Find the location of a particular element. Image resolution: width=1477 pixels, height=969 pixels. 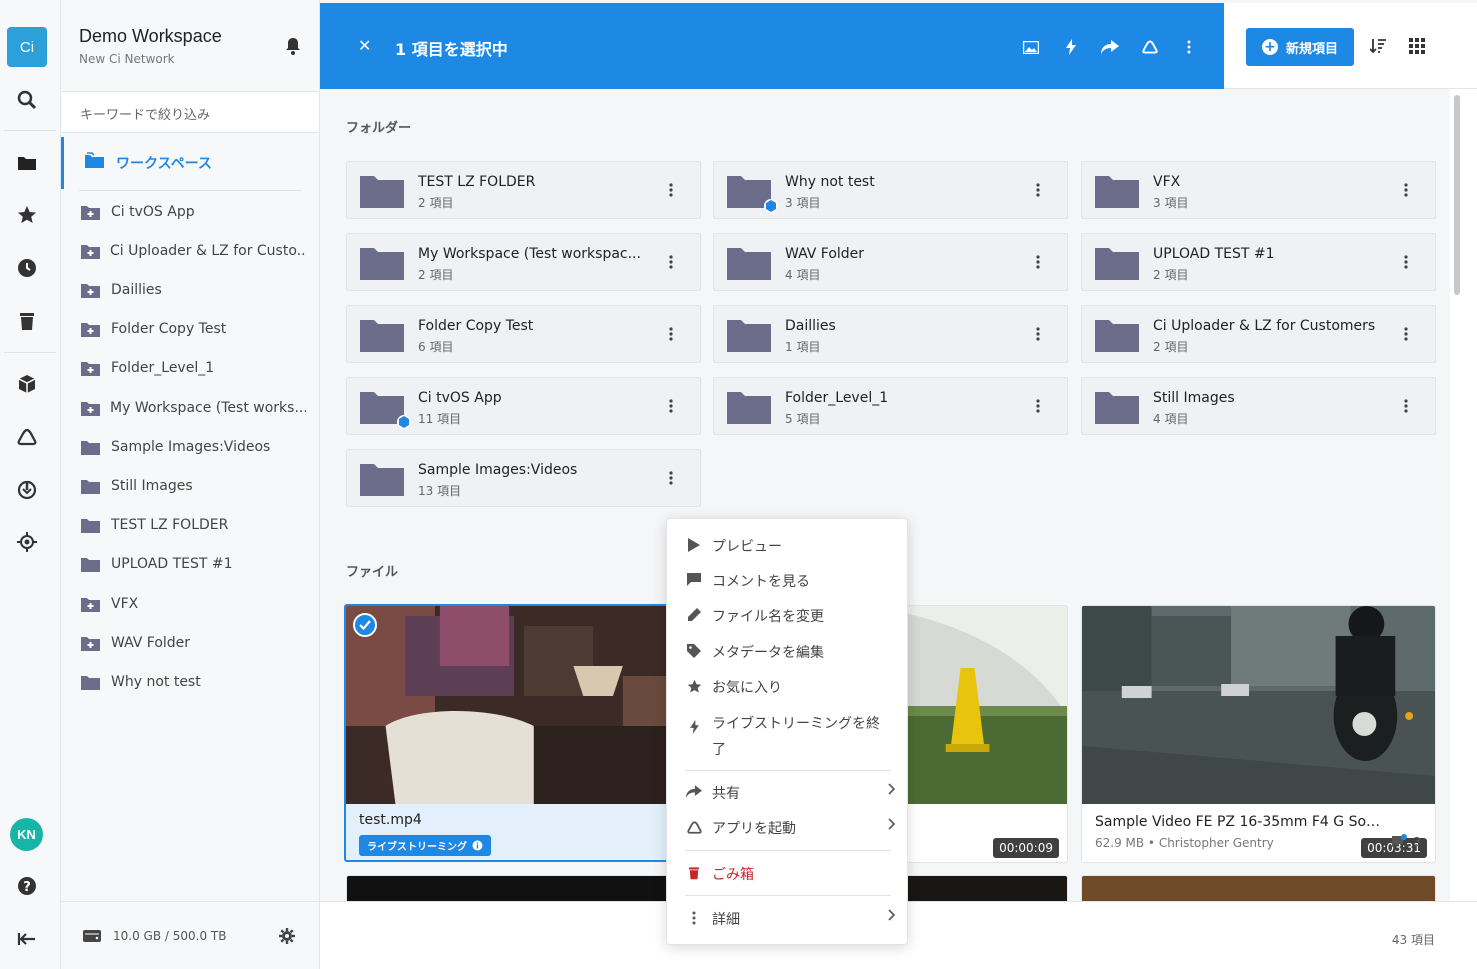

cube-icon is located at coordinates (27, 384).